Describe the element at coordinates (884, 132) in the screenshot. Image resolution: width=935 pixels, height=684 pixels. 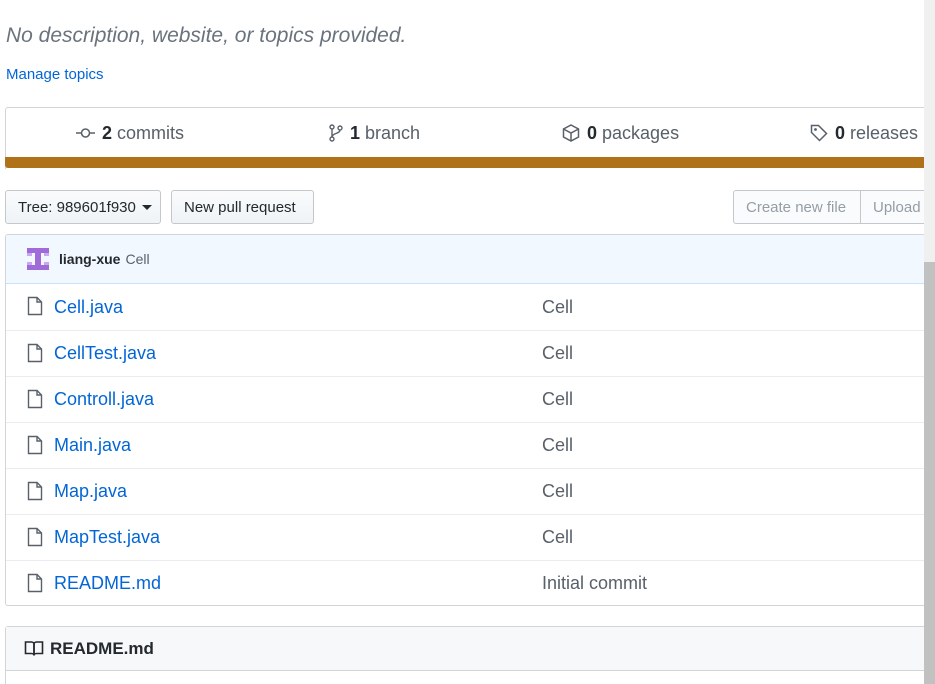
I see `releases-label: releases` at that location.